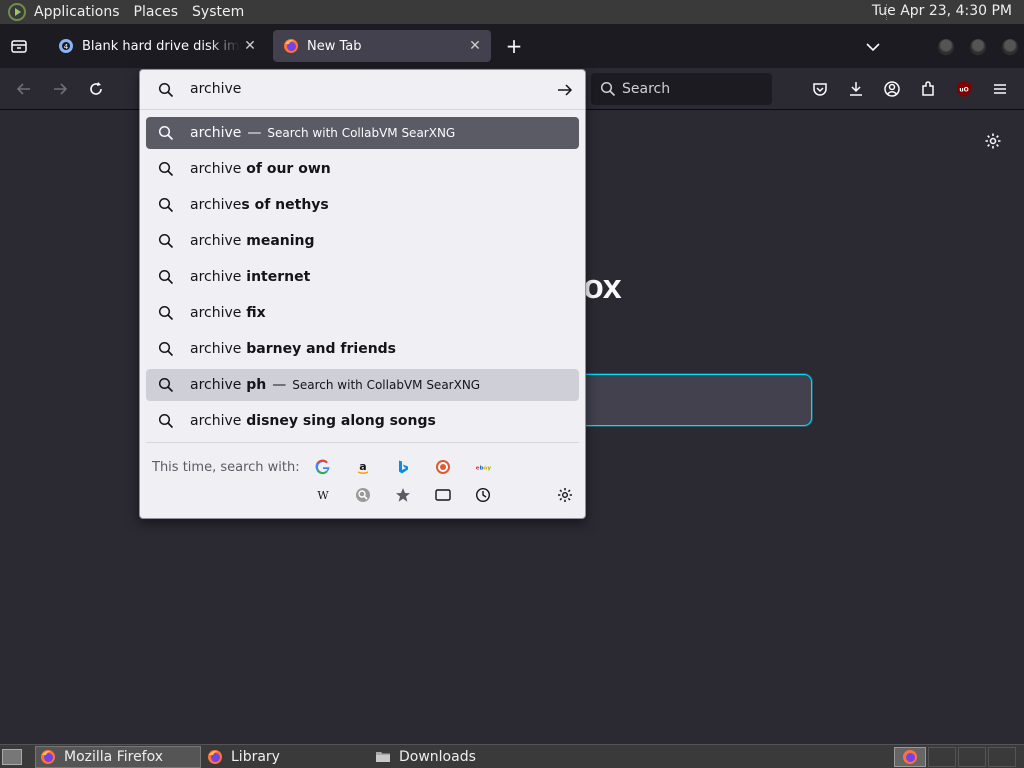 The width and height of the screenshot is (1024, 768). Describe the element at coordinates (565, 90) in the screenshot. I see `go-arrow-icon` at that location.